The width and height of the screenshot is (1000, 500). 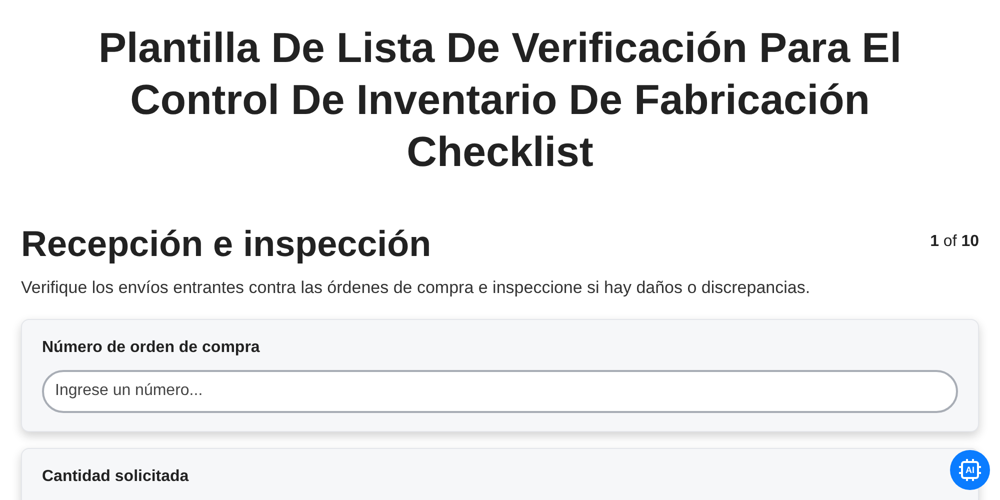 I want to click on field-label: Cantidad solicitada, so click(x=116, y=476).